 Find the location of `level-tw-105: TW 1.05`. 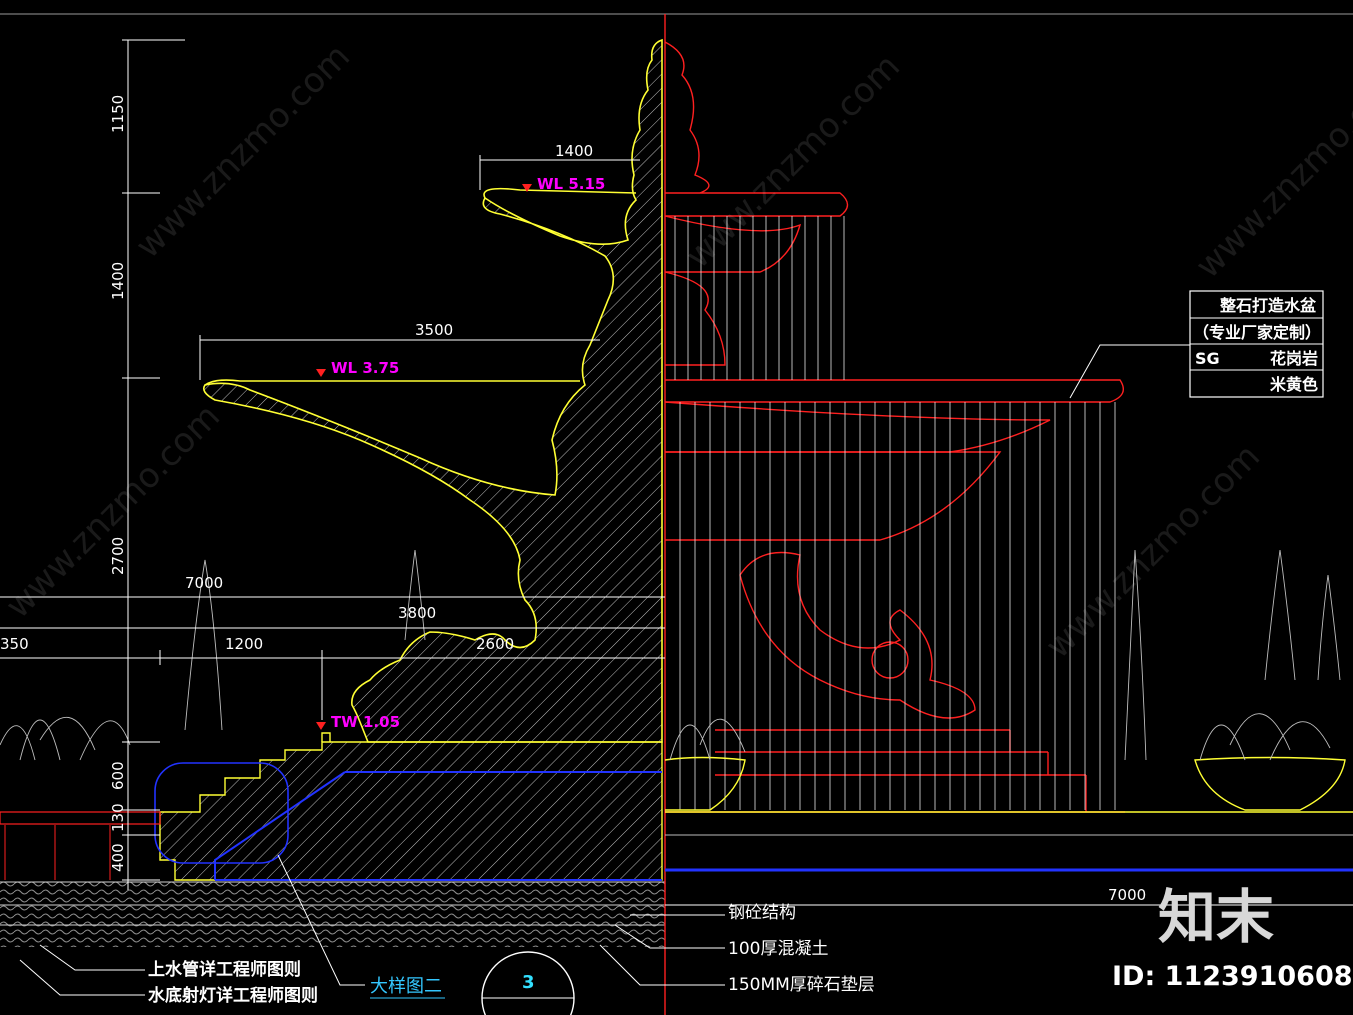

level-tw-105: TW 1.05 is located at coordinates (365, 722).